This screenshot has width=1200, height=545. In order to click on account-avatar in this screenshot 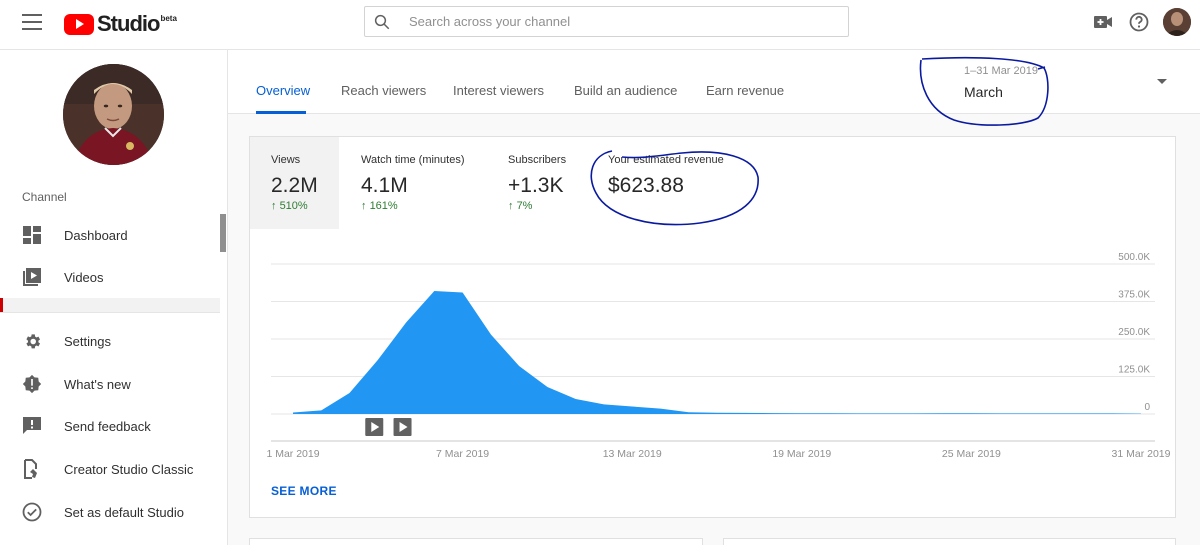, I will do `click(1177, 22)`.